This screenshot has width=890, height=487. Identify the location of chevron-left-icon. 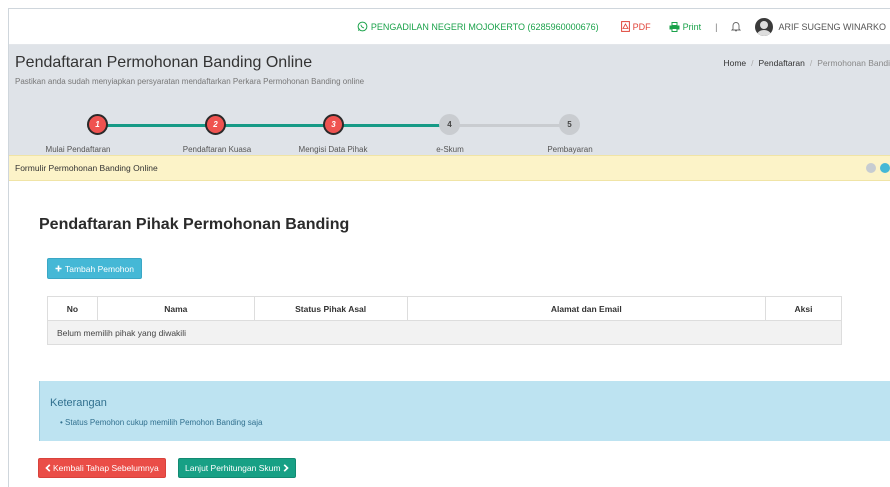
(48, 468).